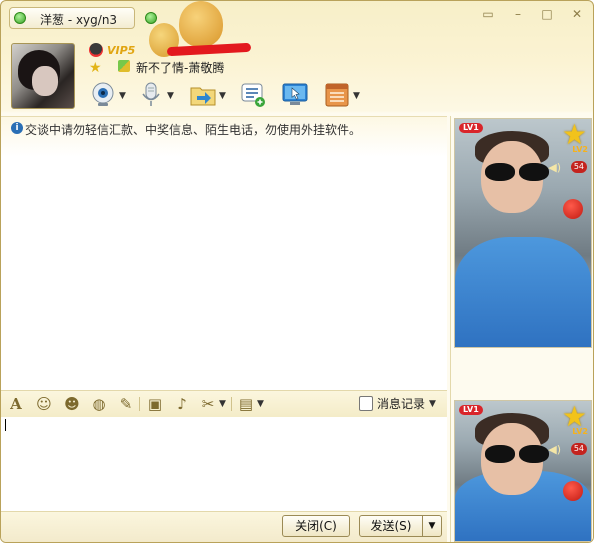  Describe the element at coordinates (151, 95) in the screenshot. I see `microphone-icon` at that location.